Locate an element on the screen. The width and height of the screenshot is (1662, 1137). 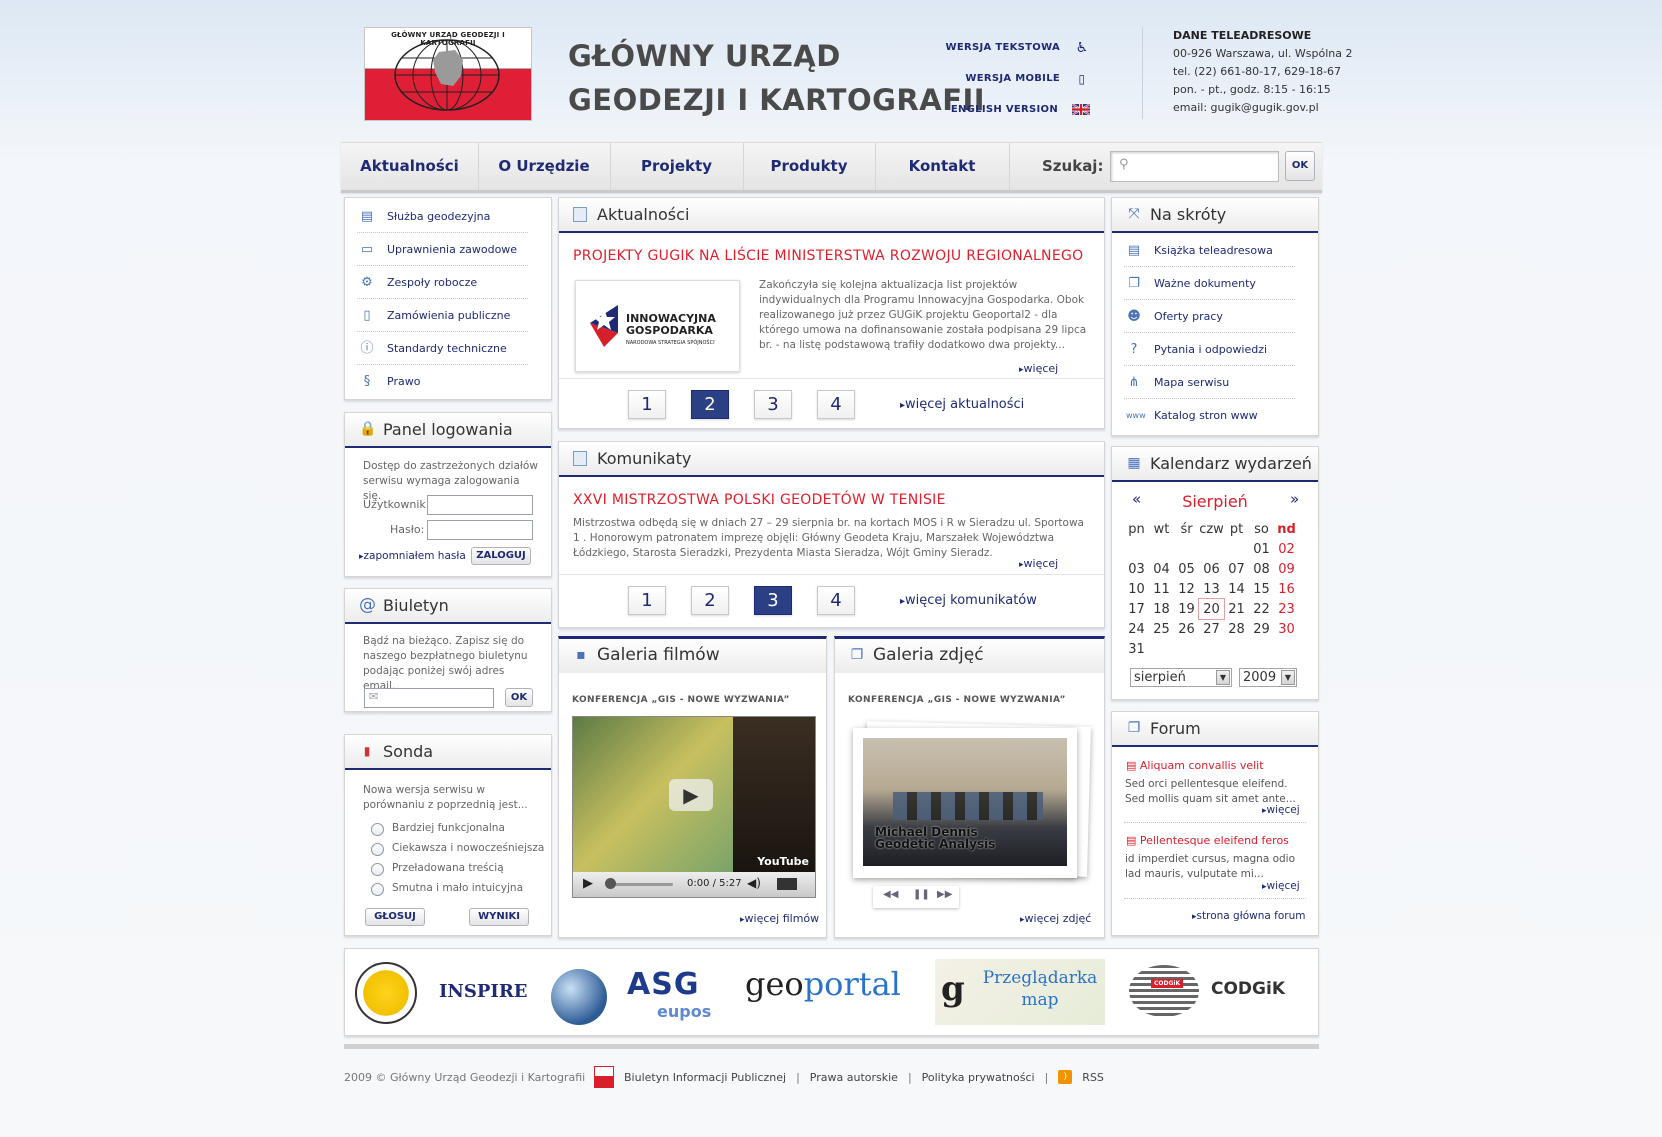
mobile-version-link: WERSJA MOBILE ▯ is located at coordinates (1018, 78).